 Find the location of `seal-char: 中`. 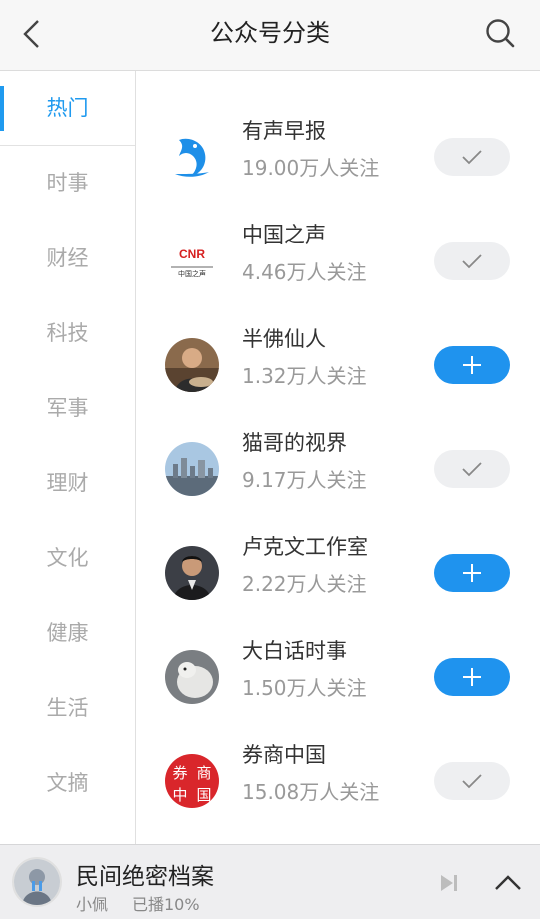

seal-char: 中 is located at coordinates (179, 795).